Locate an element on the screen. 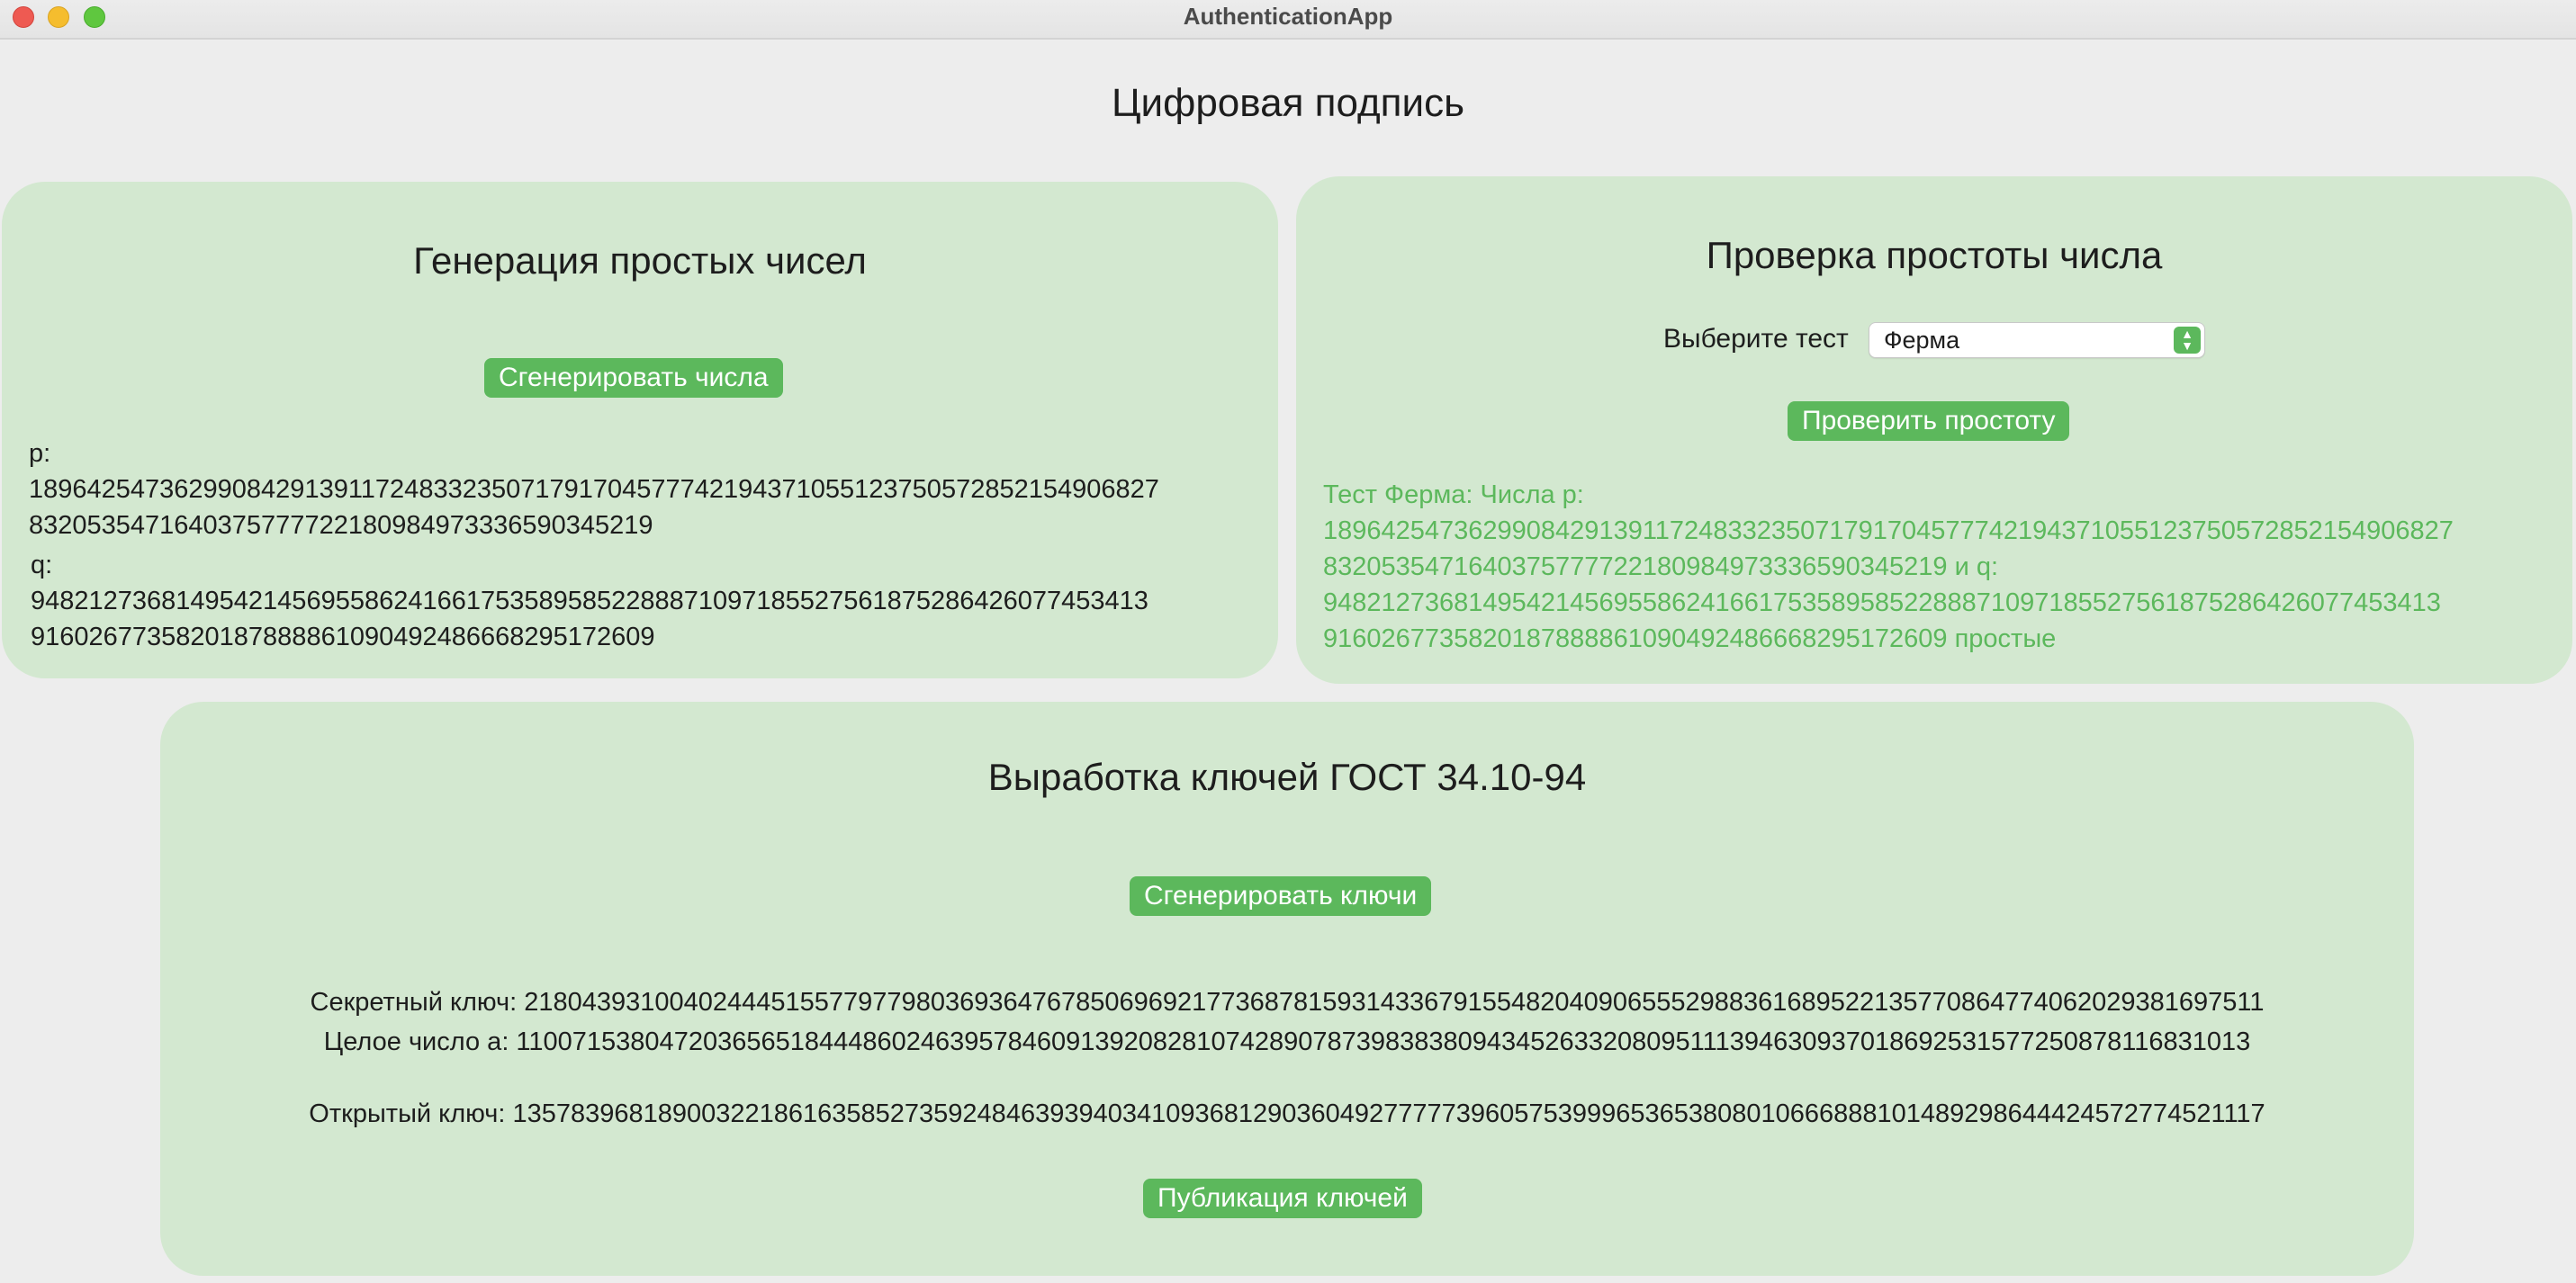  q-label: q: is located at coordinates (42, 565).